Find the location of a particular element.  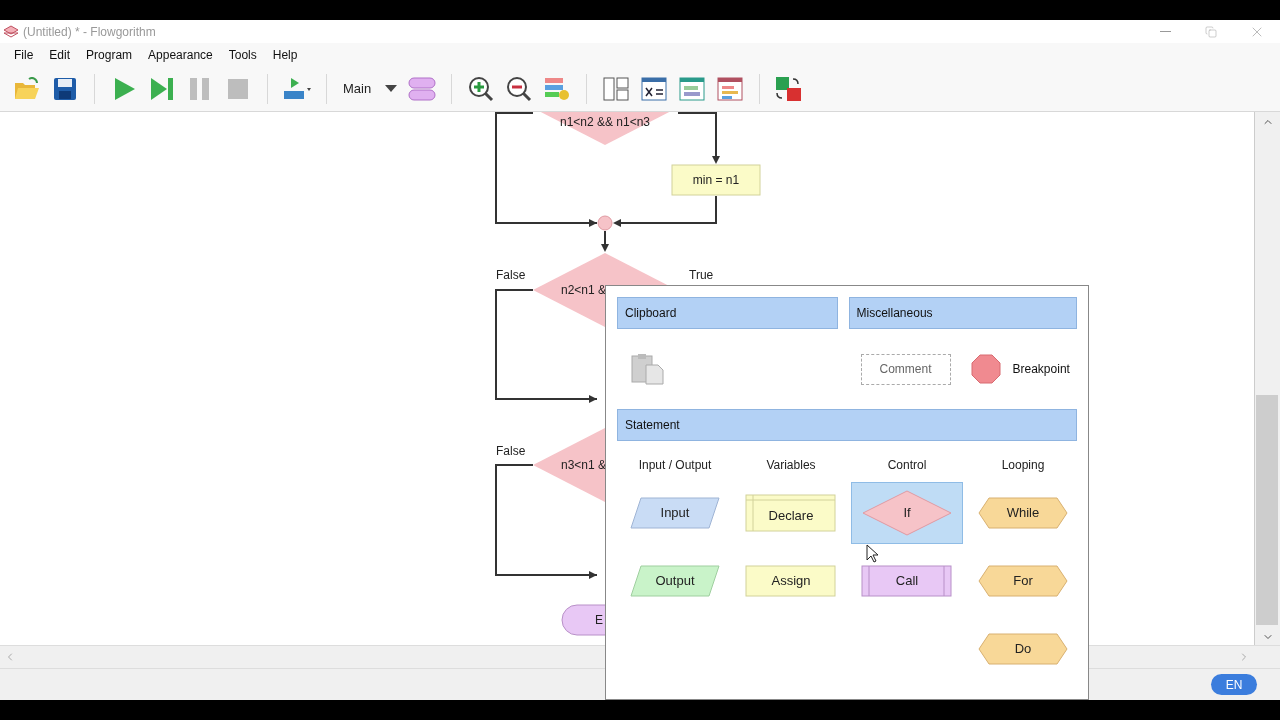

condition-text: n2<n1 & is located at coordinates (584, 290).